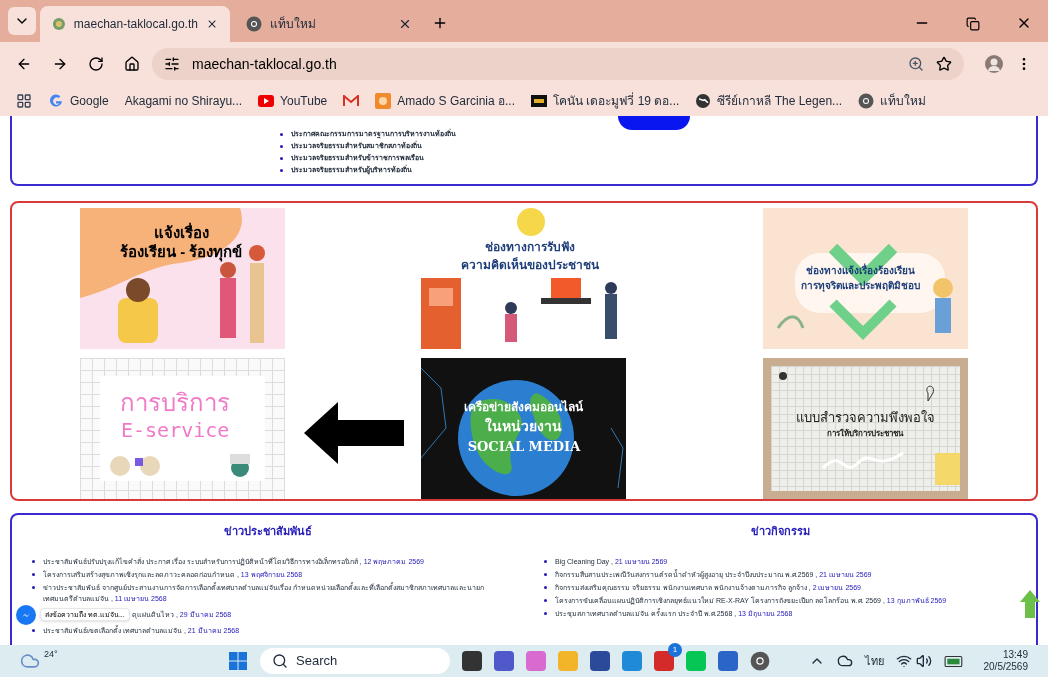 Image resolution: width=1048 pixels, height=677 pixels. Describe the element at coordinates (351, 101) in the screenshot. I see `mail-icon` at that location.